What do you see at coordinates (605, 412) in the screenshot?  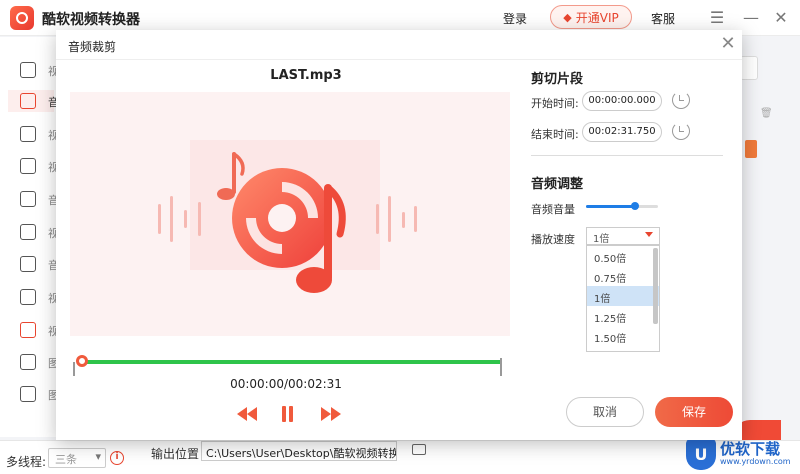 I see `cancel-button: 取消` at bounding box center [605, 412].